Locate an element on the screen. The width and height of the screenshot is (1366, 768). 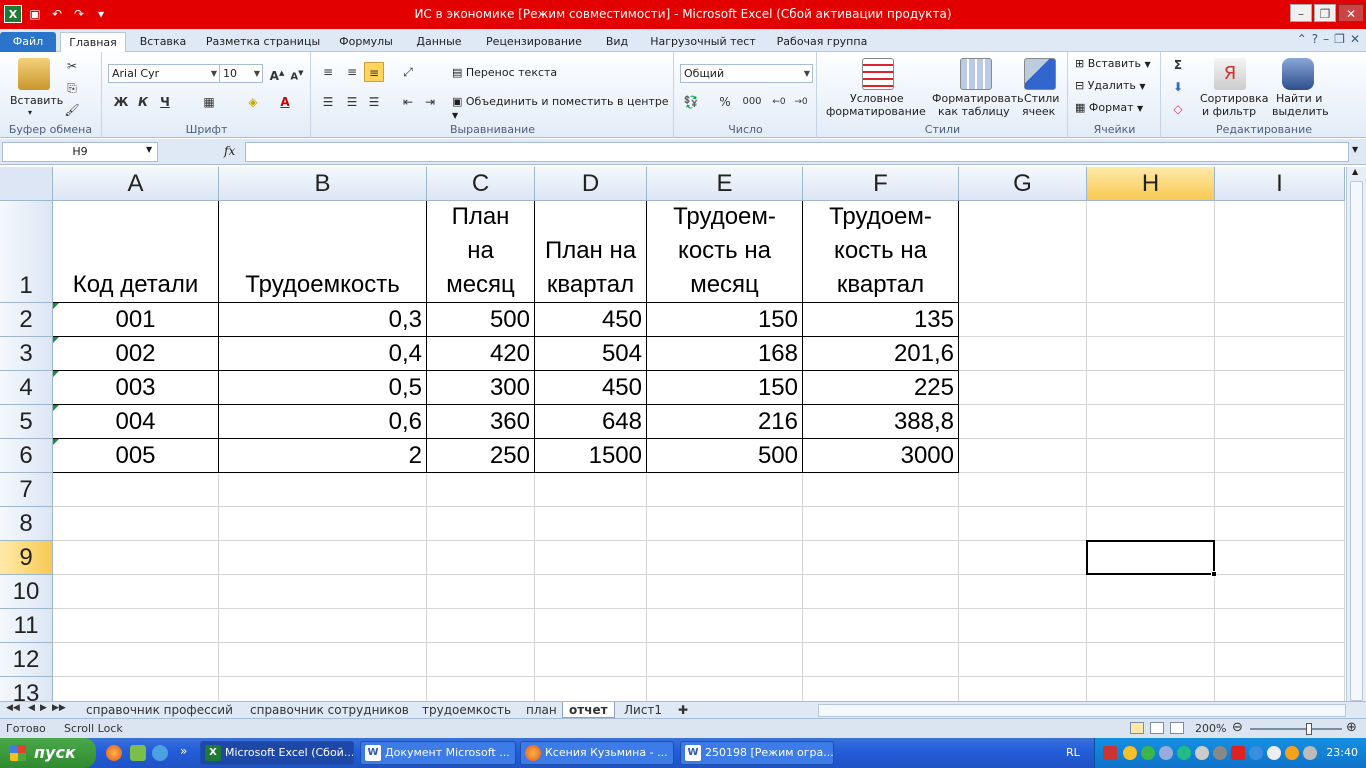
column-header-g: G is located at coordinates (1023, 184).